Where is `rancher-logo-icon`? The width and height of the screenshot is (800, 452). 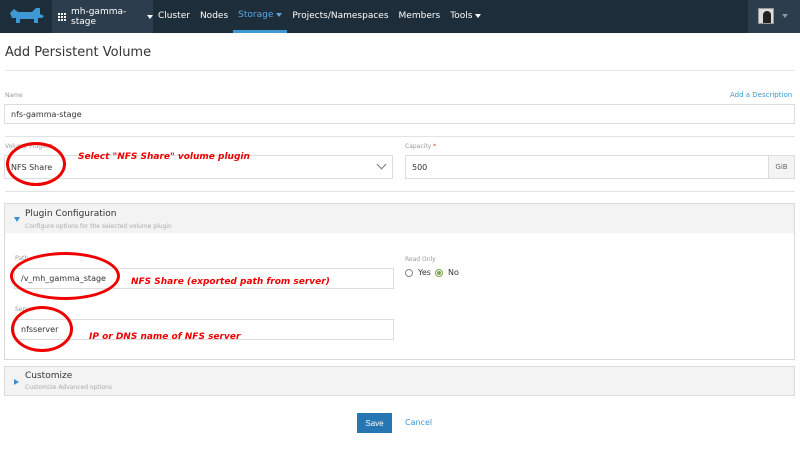
rancher-logo-icon is located at coordinates (26, 16).